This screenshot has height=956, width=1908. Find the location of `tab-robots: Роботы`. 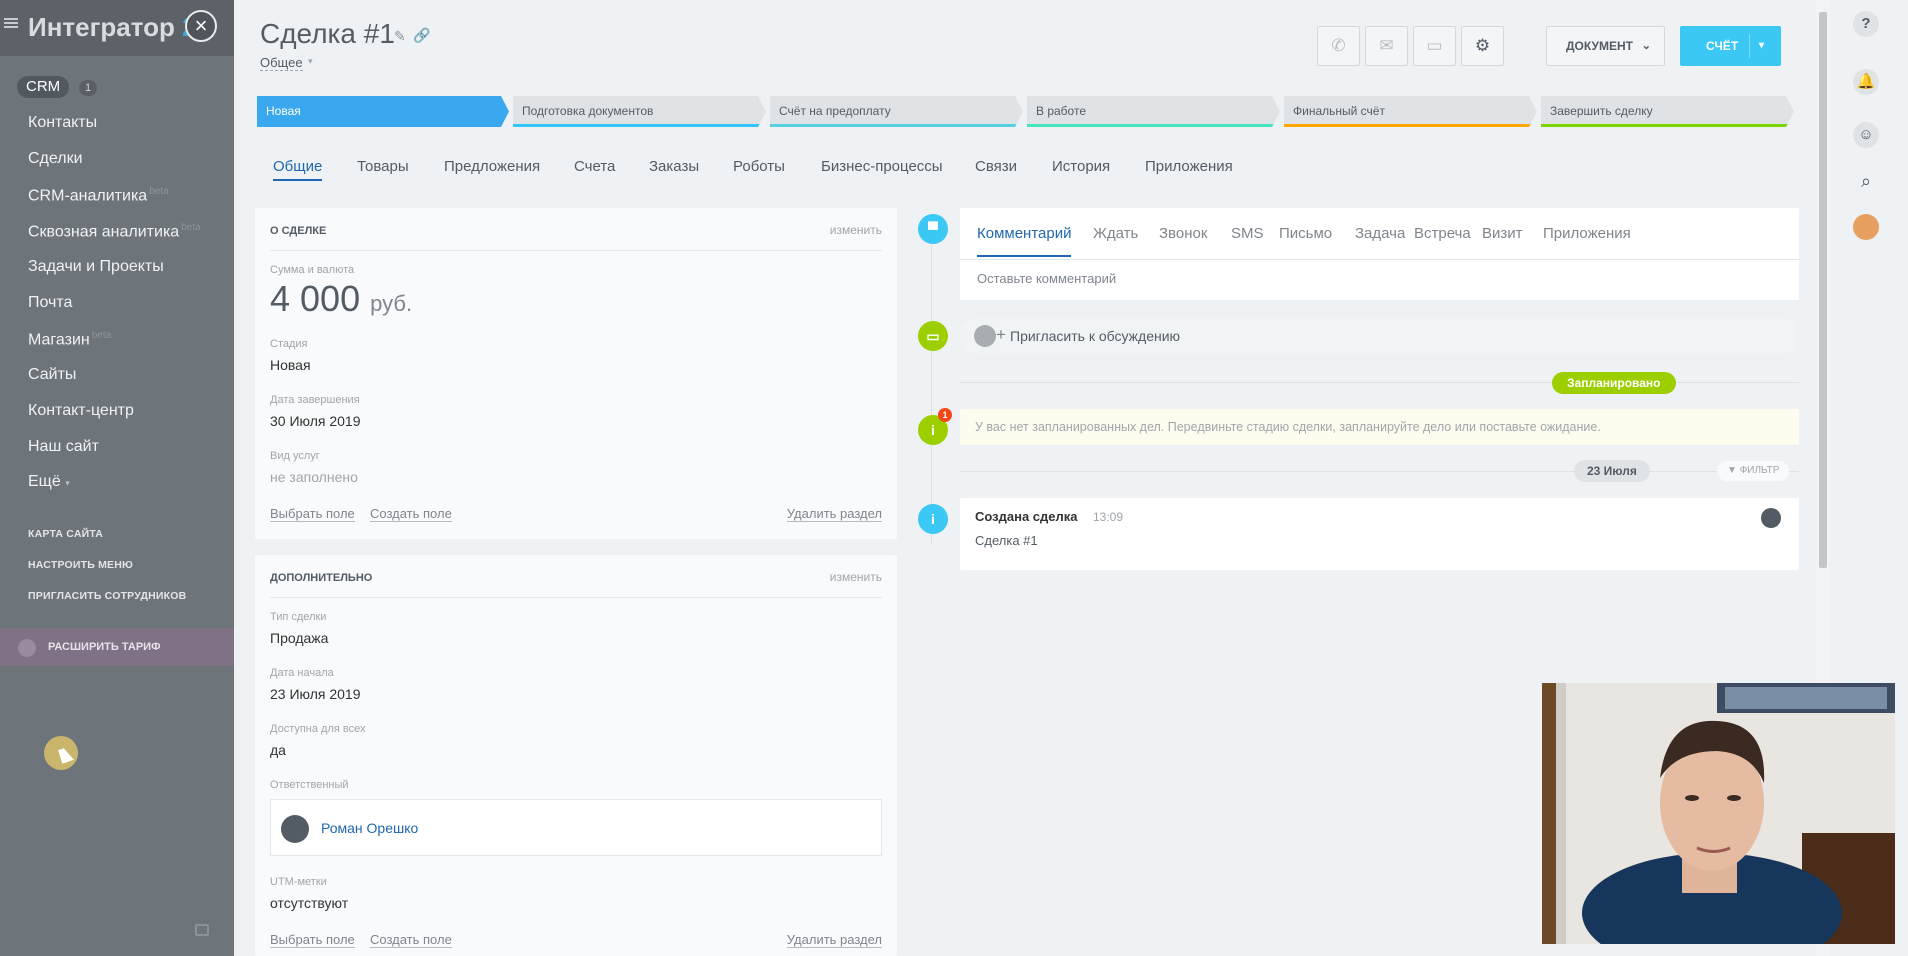

tab-robots: Роботы is located at coordinates (759, 166).